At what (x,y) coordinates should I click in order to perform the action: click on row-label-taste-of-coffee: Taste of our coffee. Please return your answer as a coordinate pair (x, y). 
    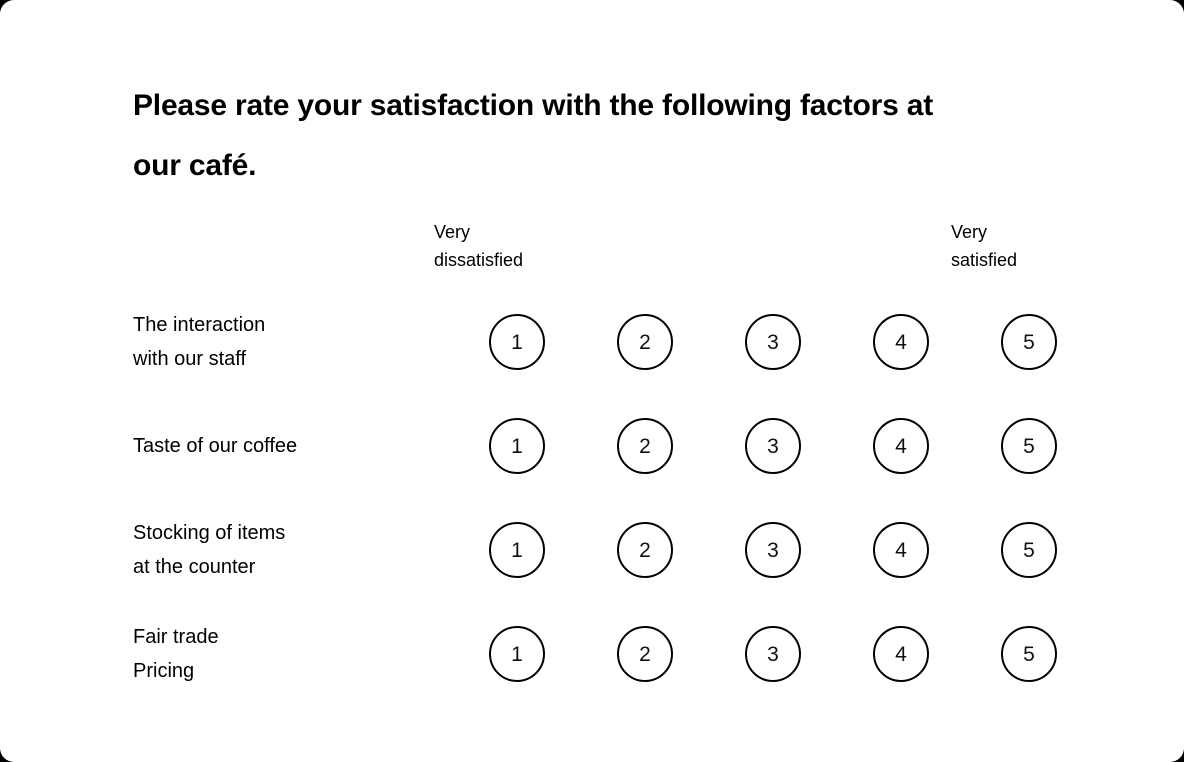
    Looking at the image, I should click on (278, 446).